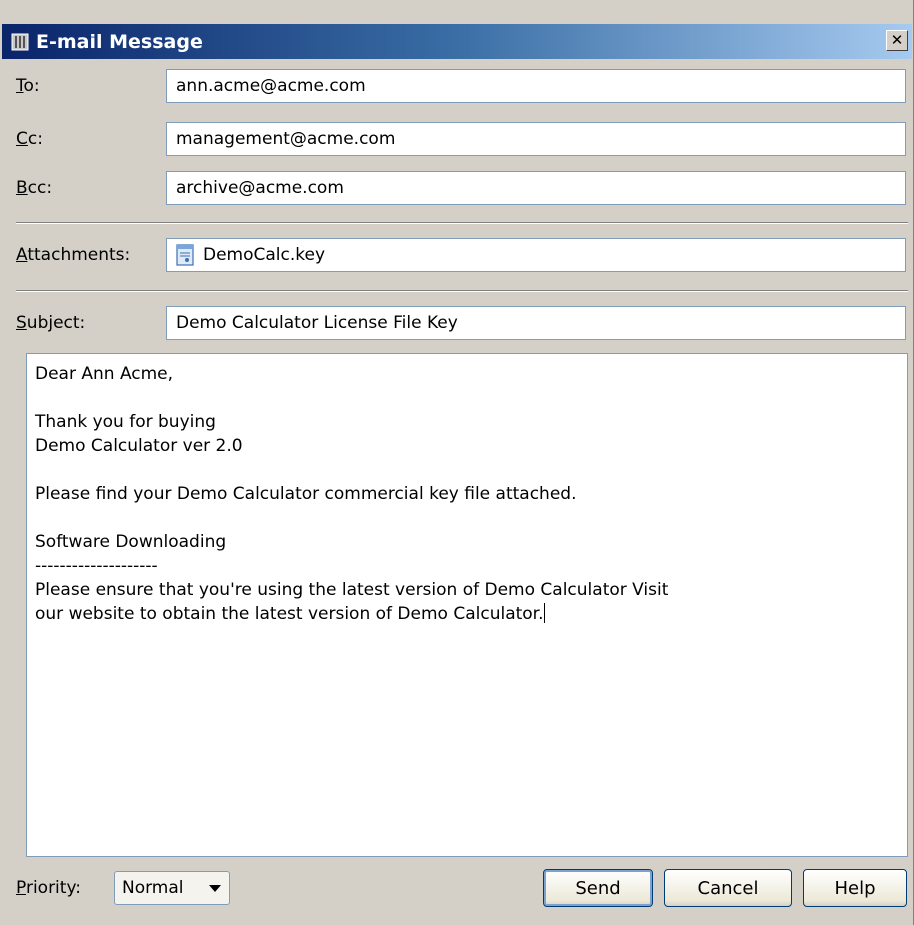 This screenshot has width=914, height=925. I want to click on close-icon: ✕, so click(897, 40).